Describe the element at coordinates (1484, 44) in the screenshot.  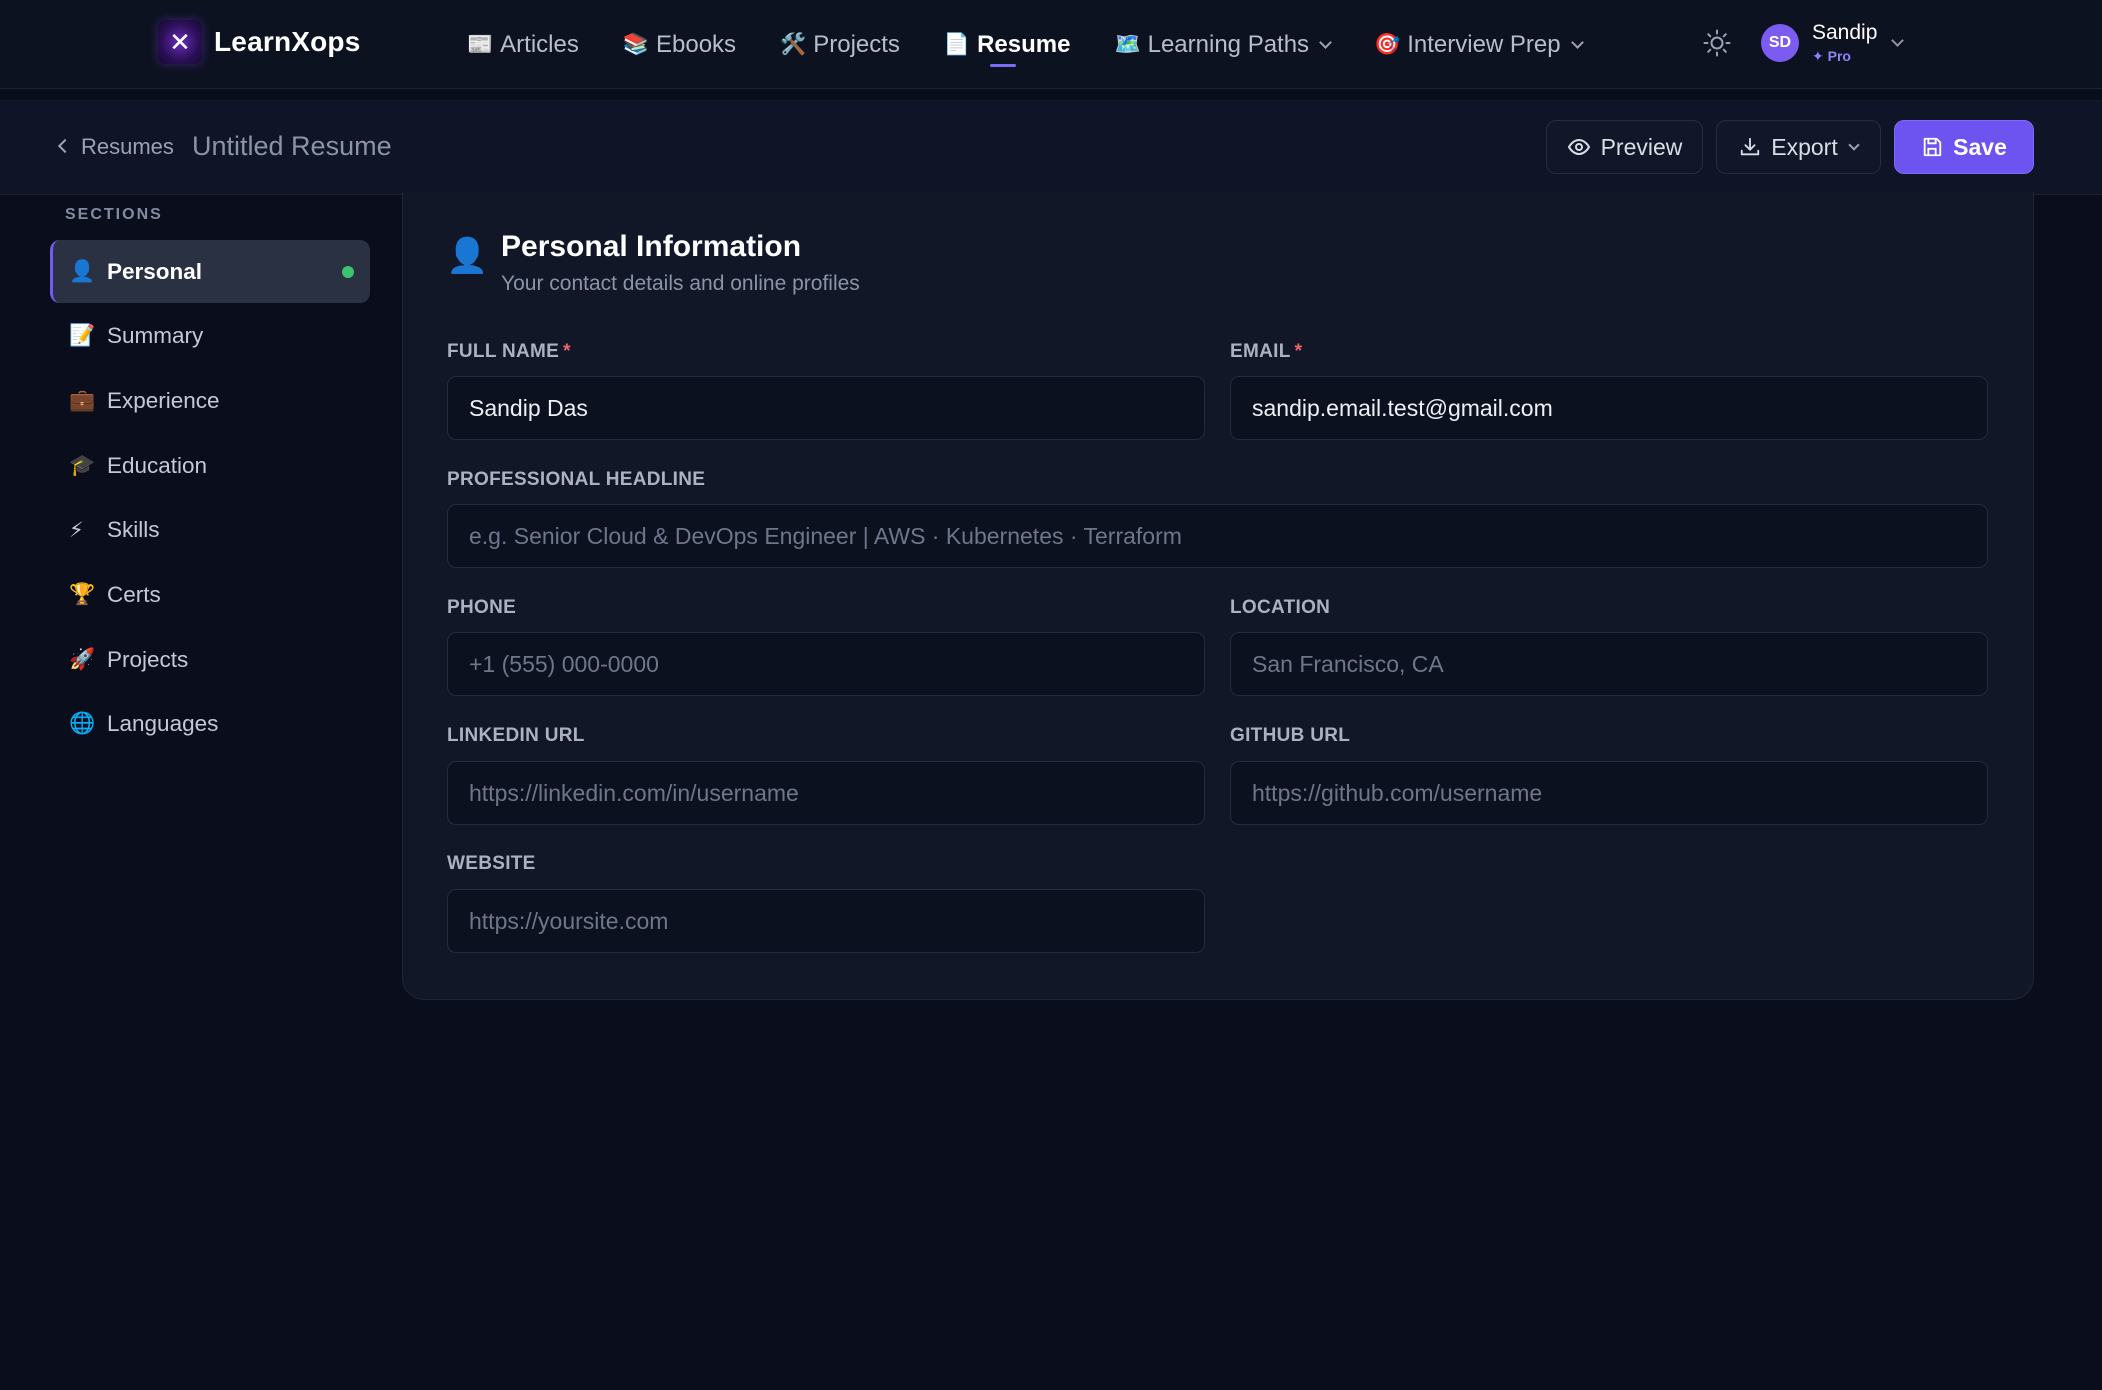
I see `nav-item-label: Interview Prep` at that location.